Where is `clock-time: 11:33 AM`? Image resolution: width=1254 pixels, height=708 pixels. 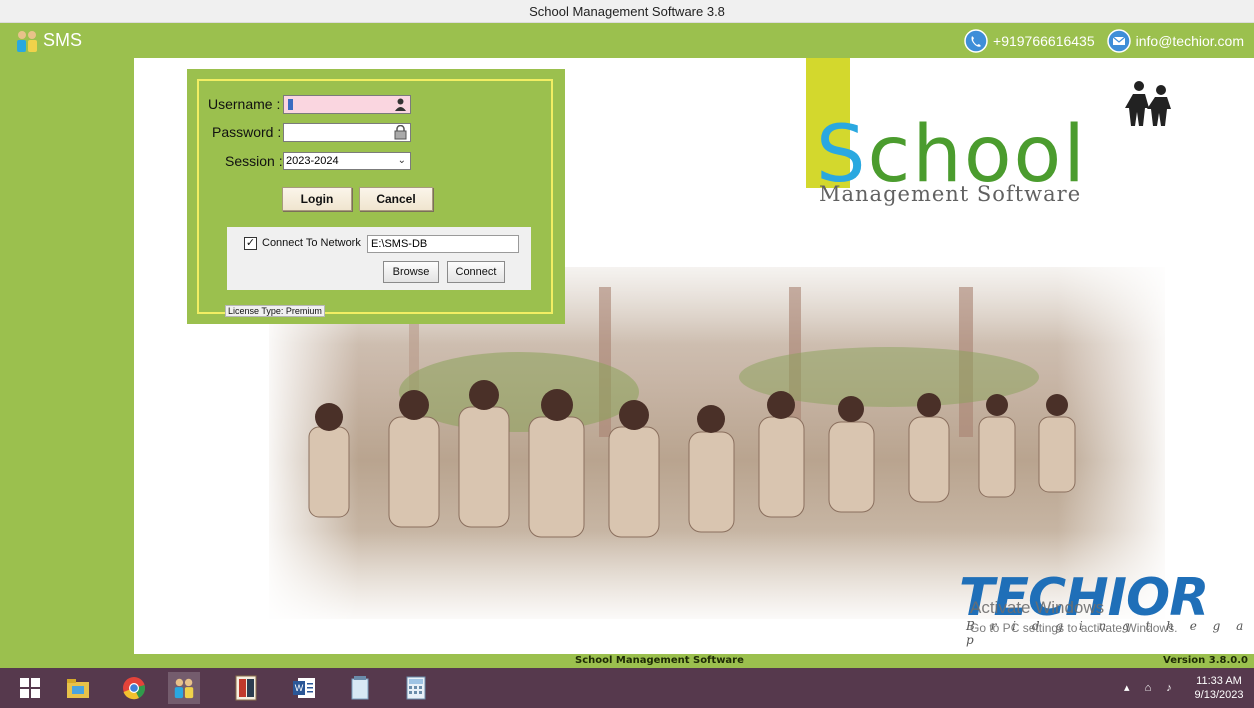 clock-time: 11:33 AM is located at coordinates (1219, 681).